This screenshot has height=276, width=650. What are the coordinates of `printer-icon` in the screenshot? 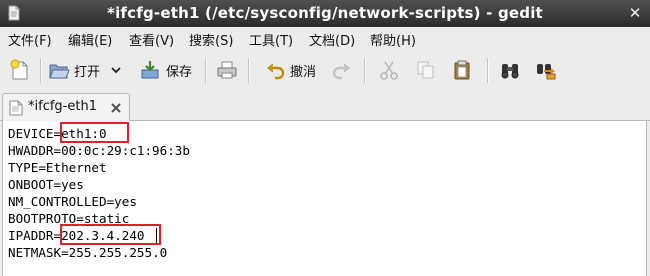 It's located at (227, 70).